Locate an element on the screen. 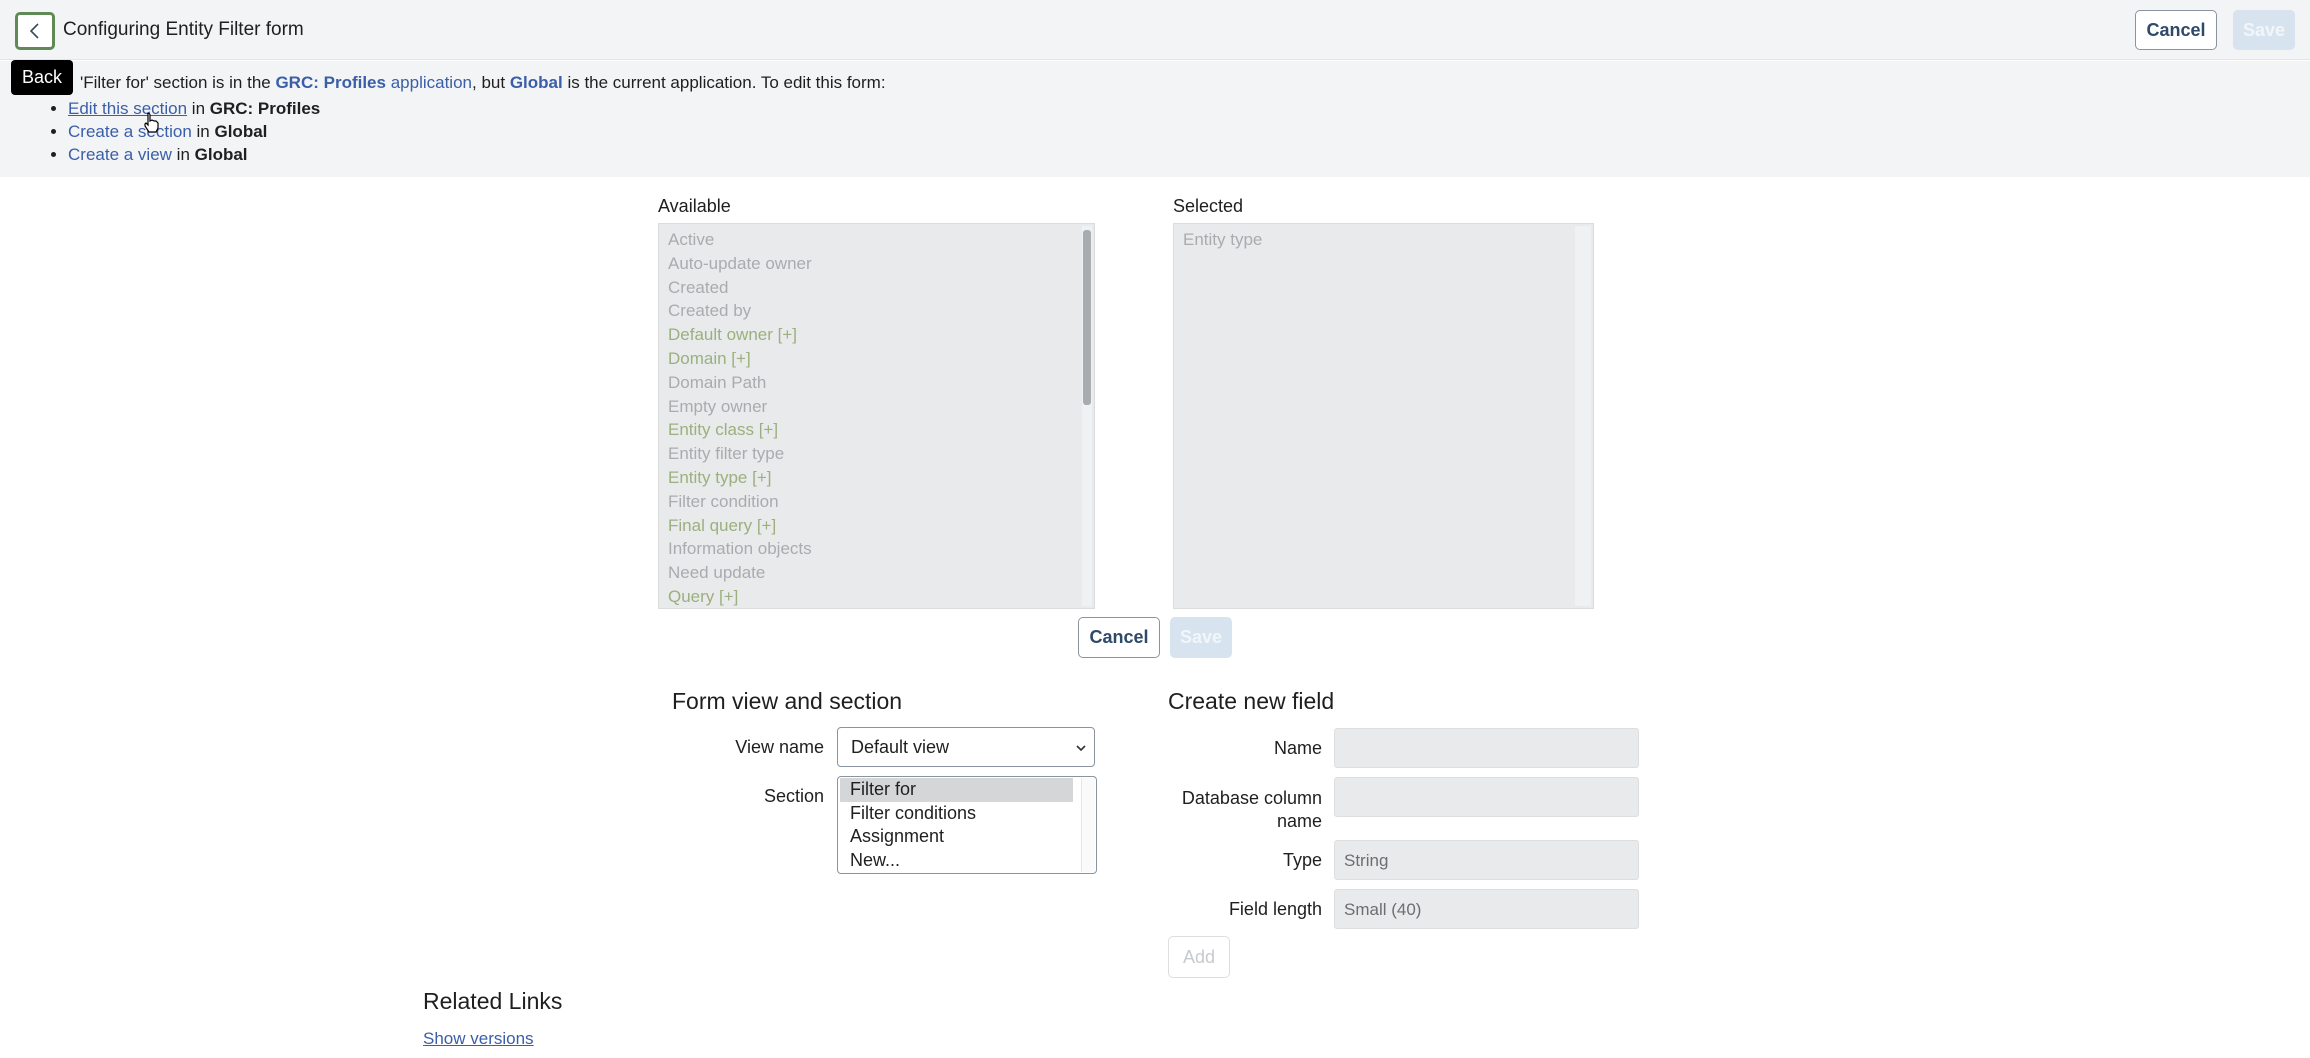 This screenshot has height=1058, width=2310. available-field-option: Auto-update owner is located at coordinates (876, 264).